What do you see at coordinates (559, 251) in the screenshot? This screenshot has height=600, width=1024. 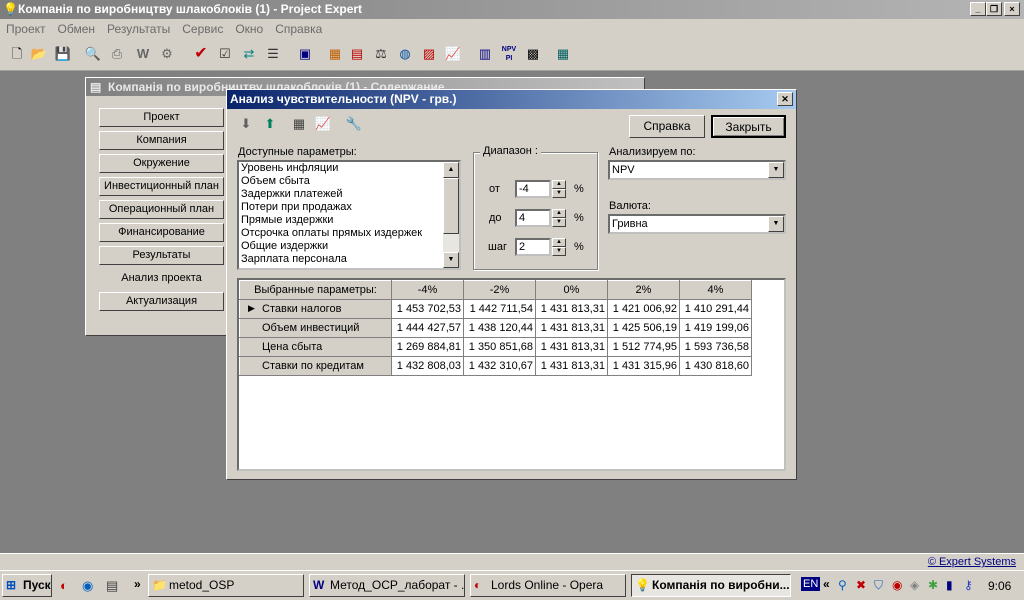 I see `step-down-icon: ▼` at bounding box center [559, 251].